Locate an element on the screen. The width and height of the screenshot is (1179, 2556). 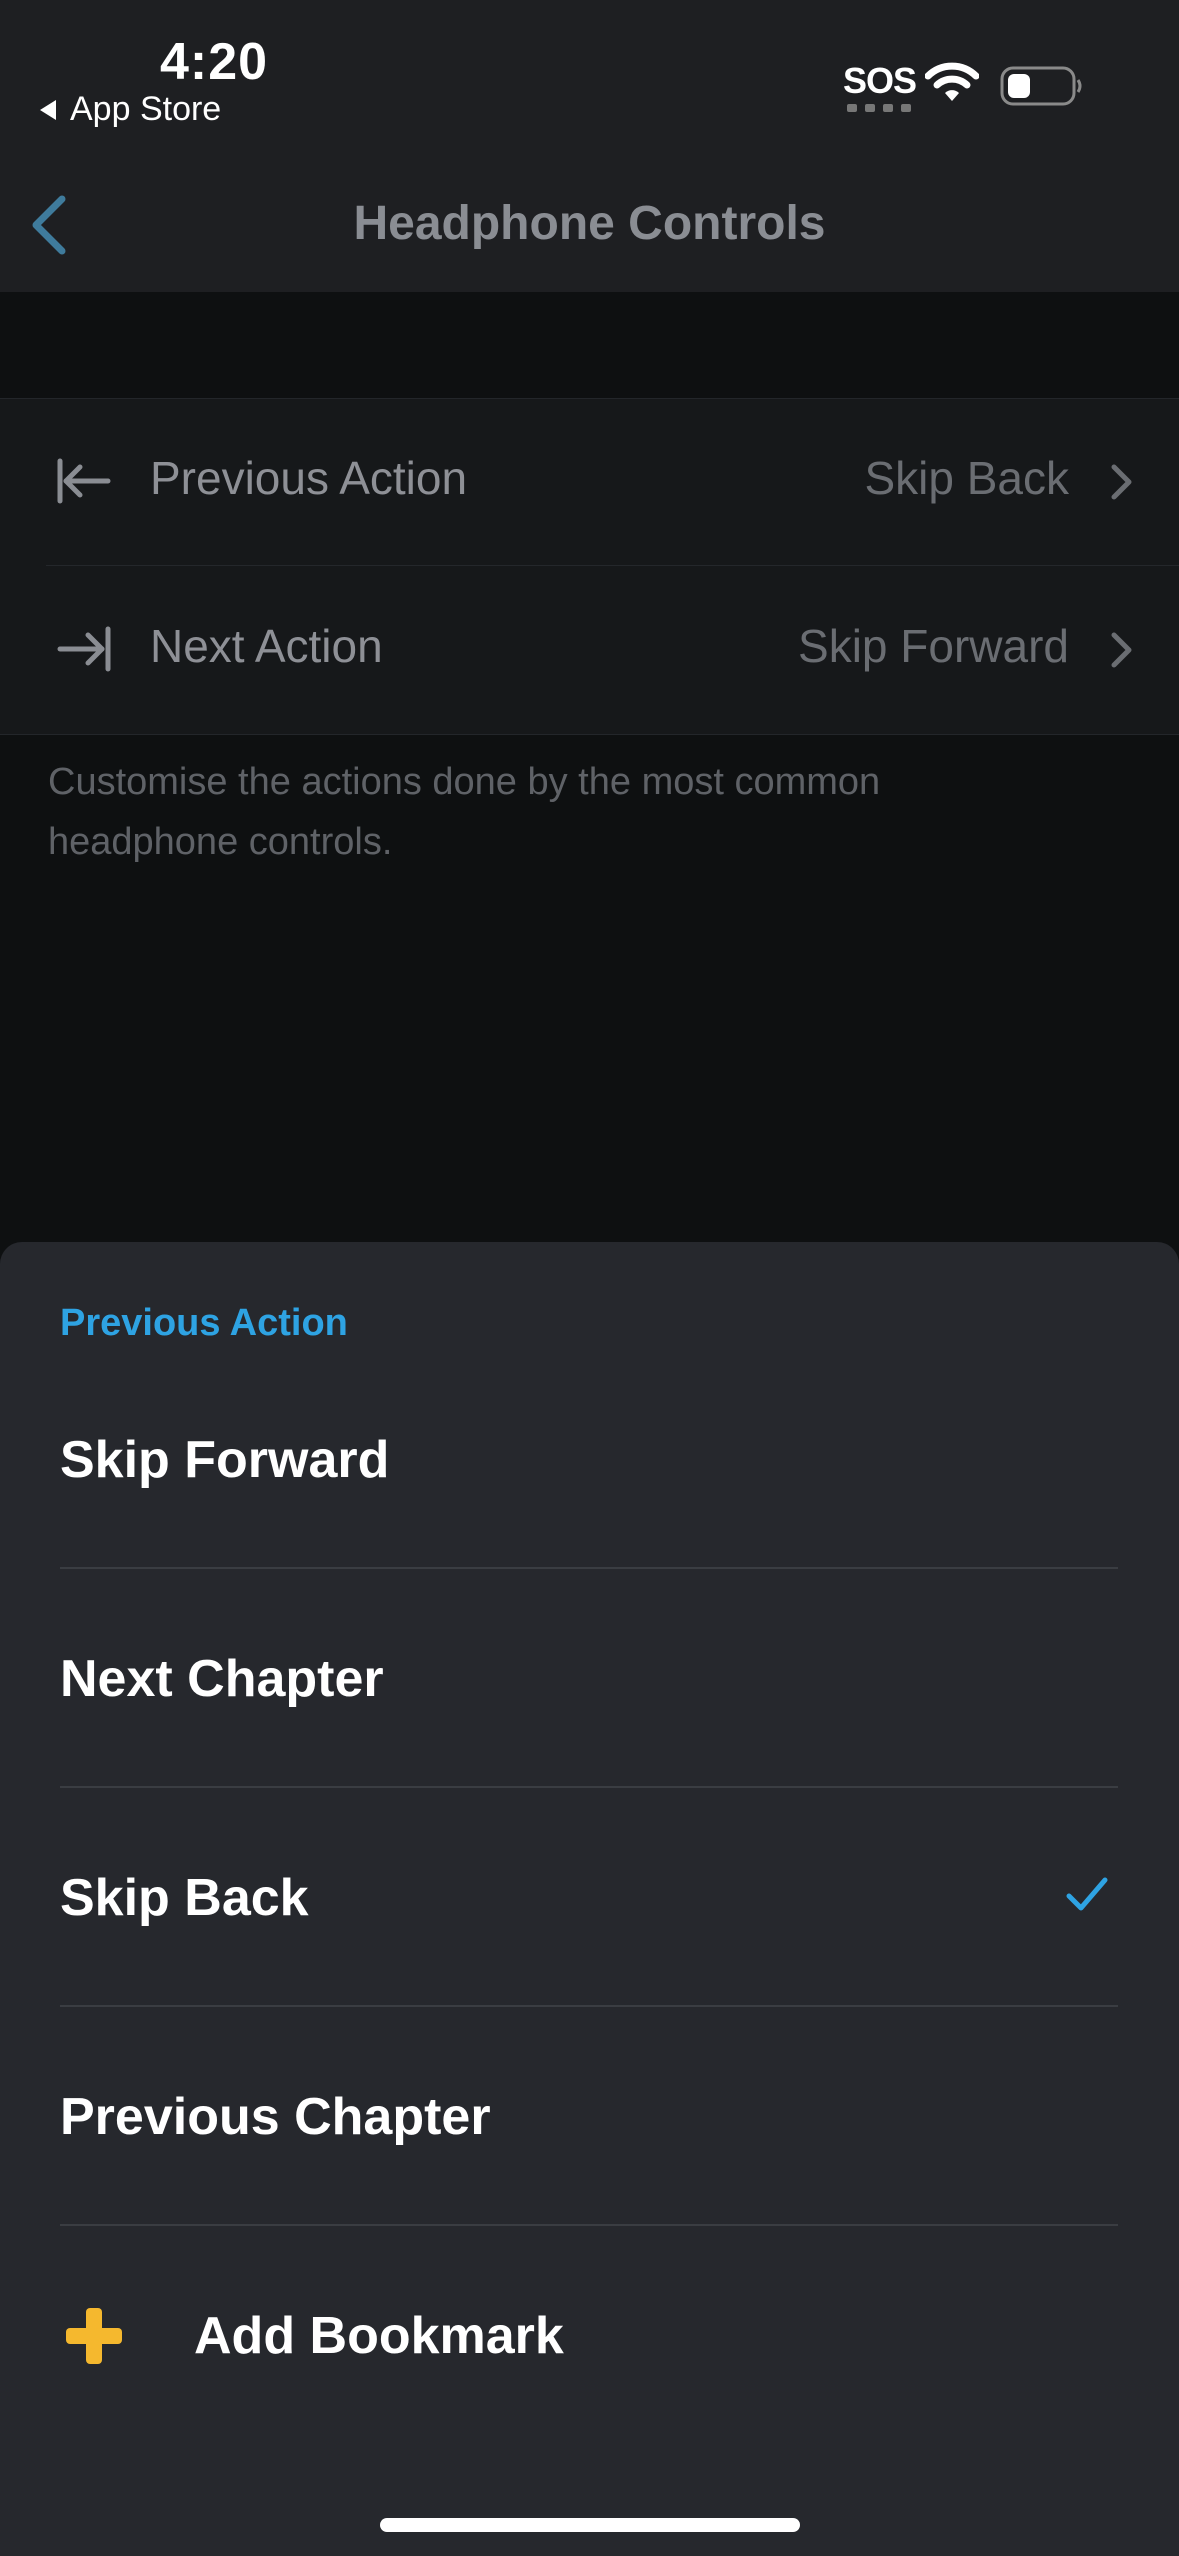
home-indicator is located at coordinates (590, 2525).